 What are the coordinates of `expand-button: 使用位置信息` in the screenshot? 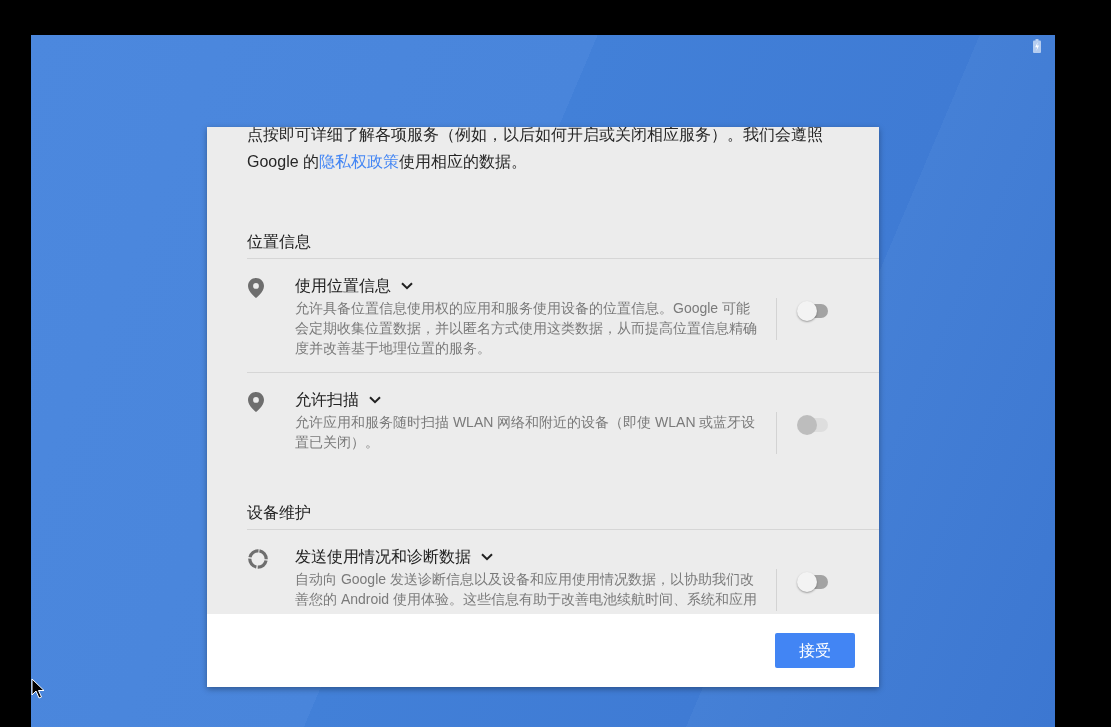 It's located at (354, 286).